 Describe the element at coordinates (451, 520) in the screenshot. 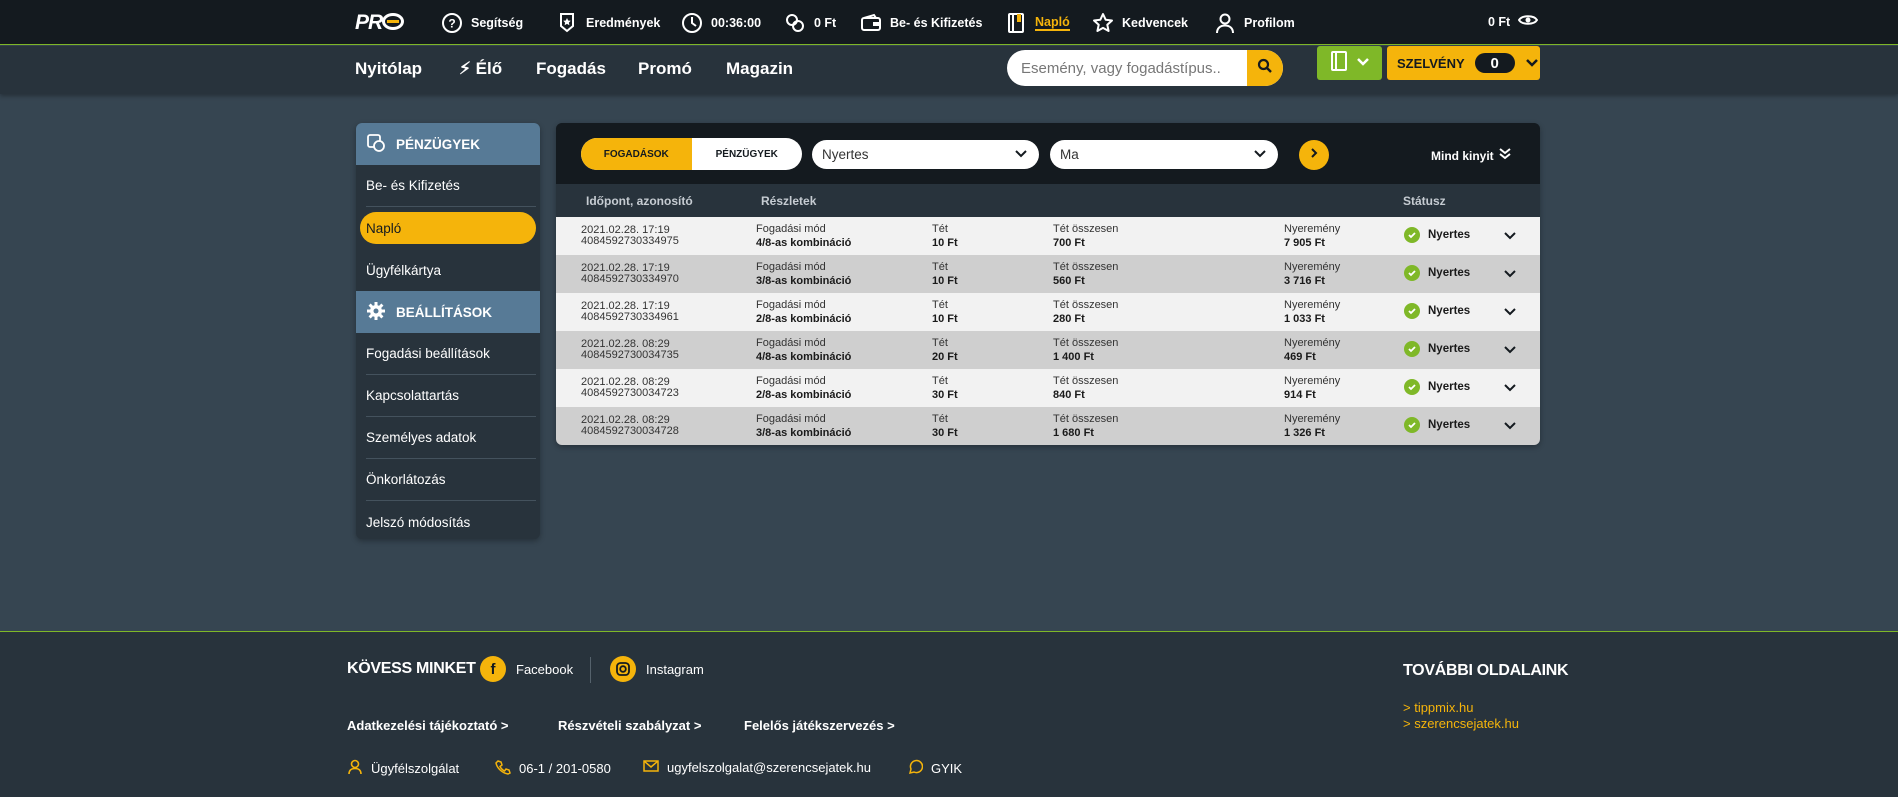

I see `sidebar-item-password: Jelszó módosítás` at that location.